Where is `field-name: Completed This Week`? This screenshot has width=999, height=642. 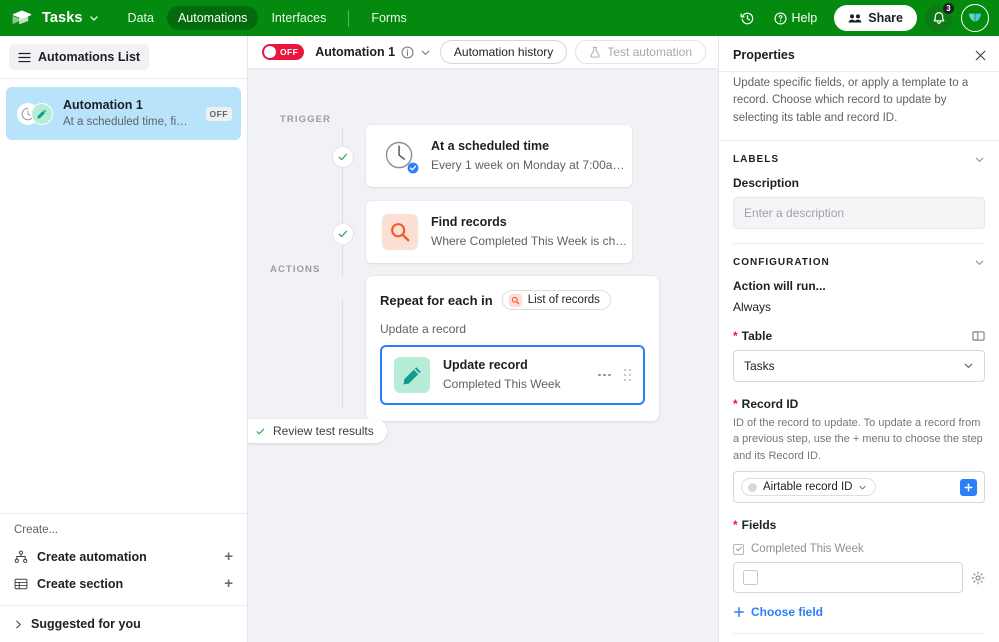
field-name: Completed This Week is located at coordinates (807, 549).